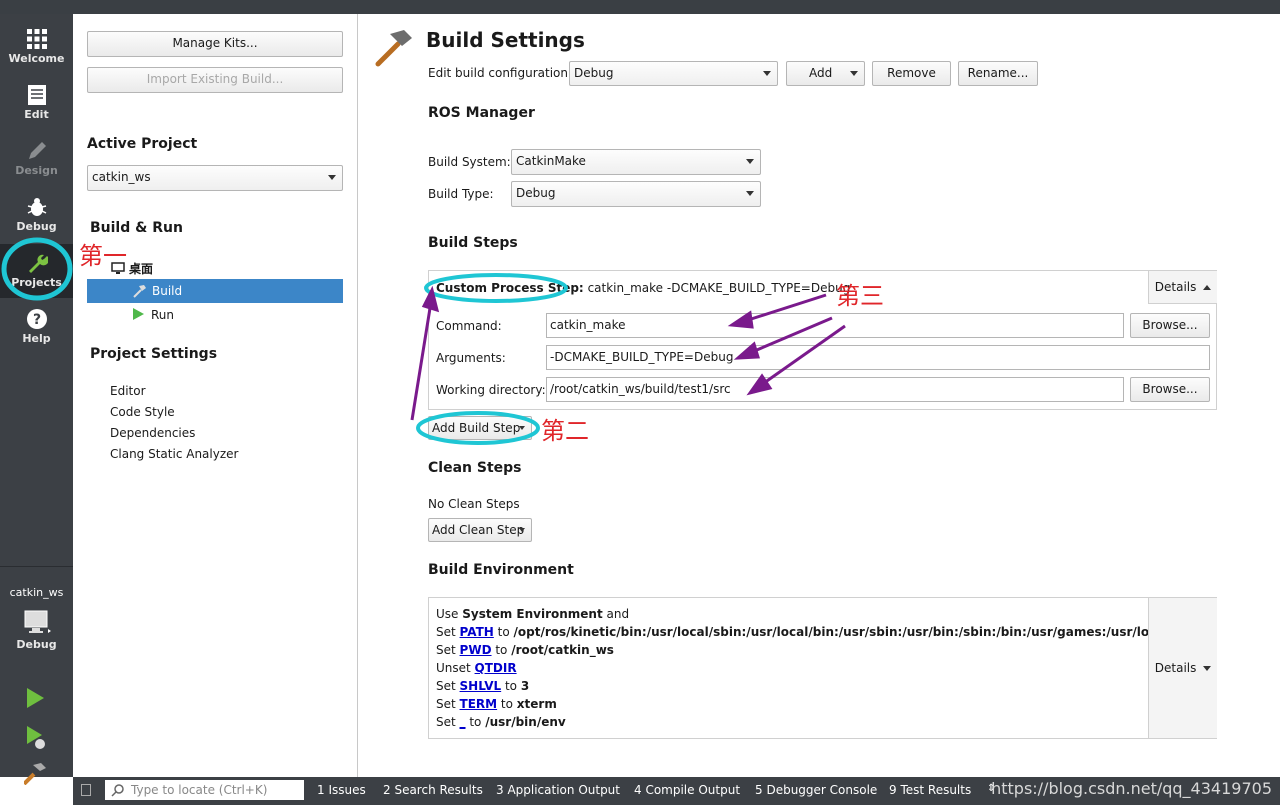  I want to click on pane-application-output: 3 Application Output, so click(558, 790).